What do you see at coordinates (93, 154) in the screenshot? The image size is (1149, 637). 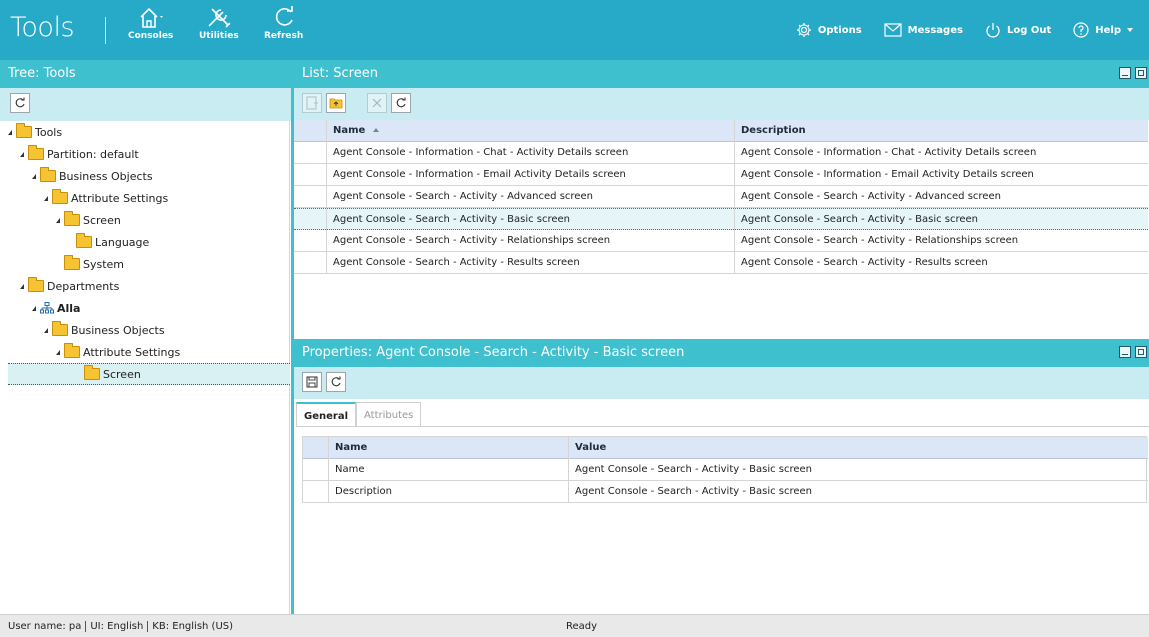 I see `tree-node-label: Partition: default` at bounding box center [93, 154].